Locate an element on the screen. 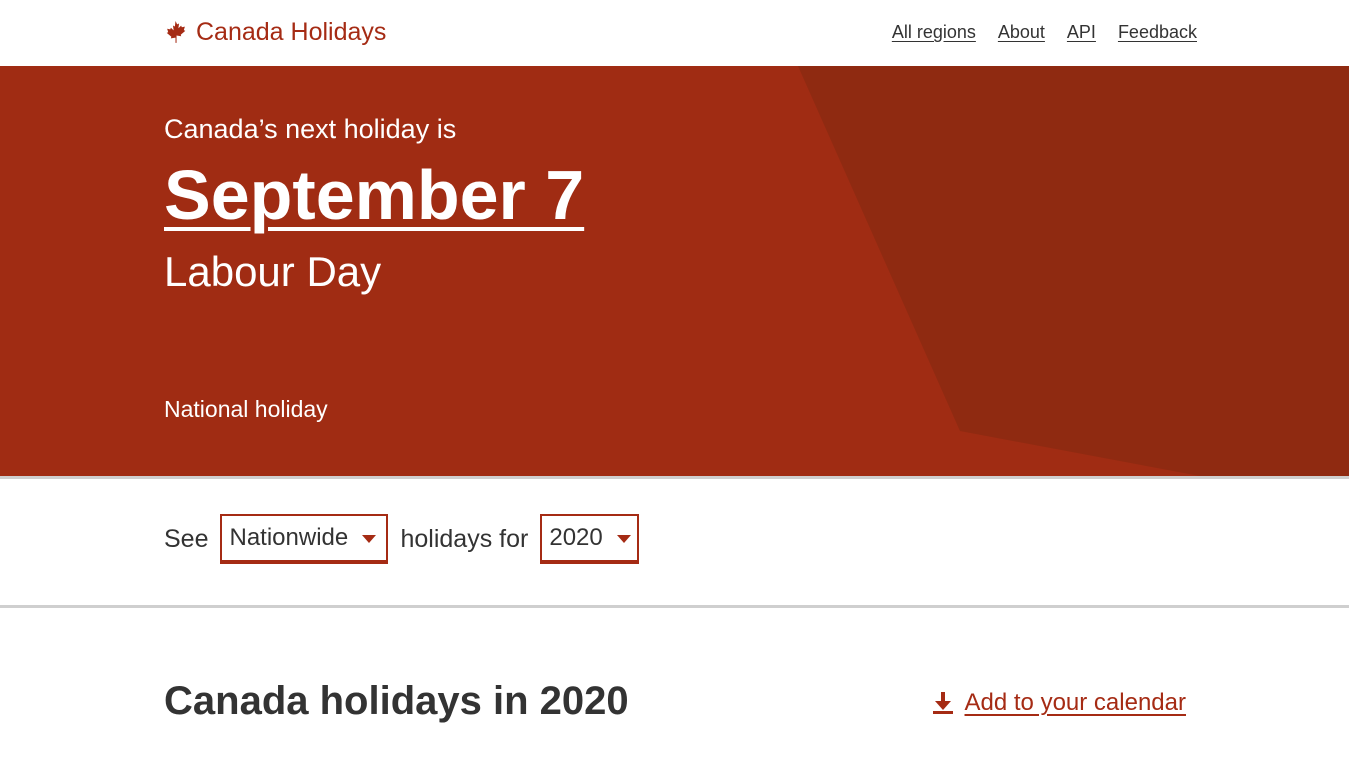  next-holiday-date-link: September 7 is located at coordinates (374, 195).